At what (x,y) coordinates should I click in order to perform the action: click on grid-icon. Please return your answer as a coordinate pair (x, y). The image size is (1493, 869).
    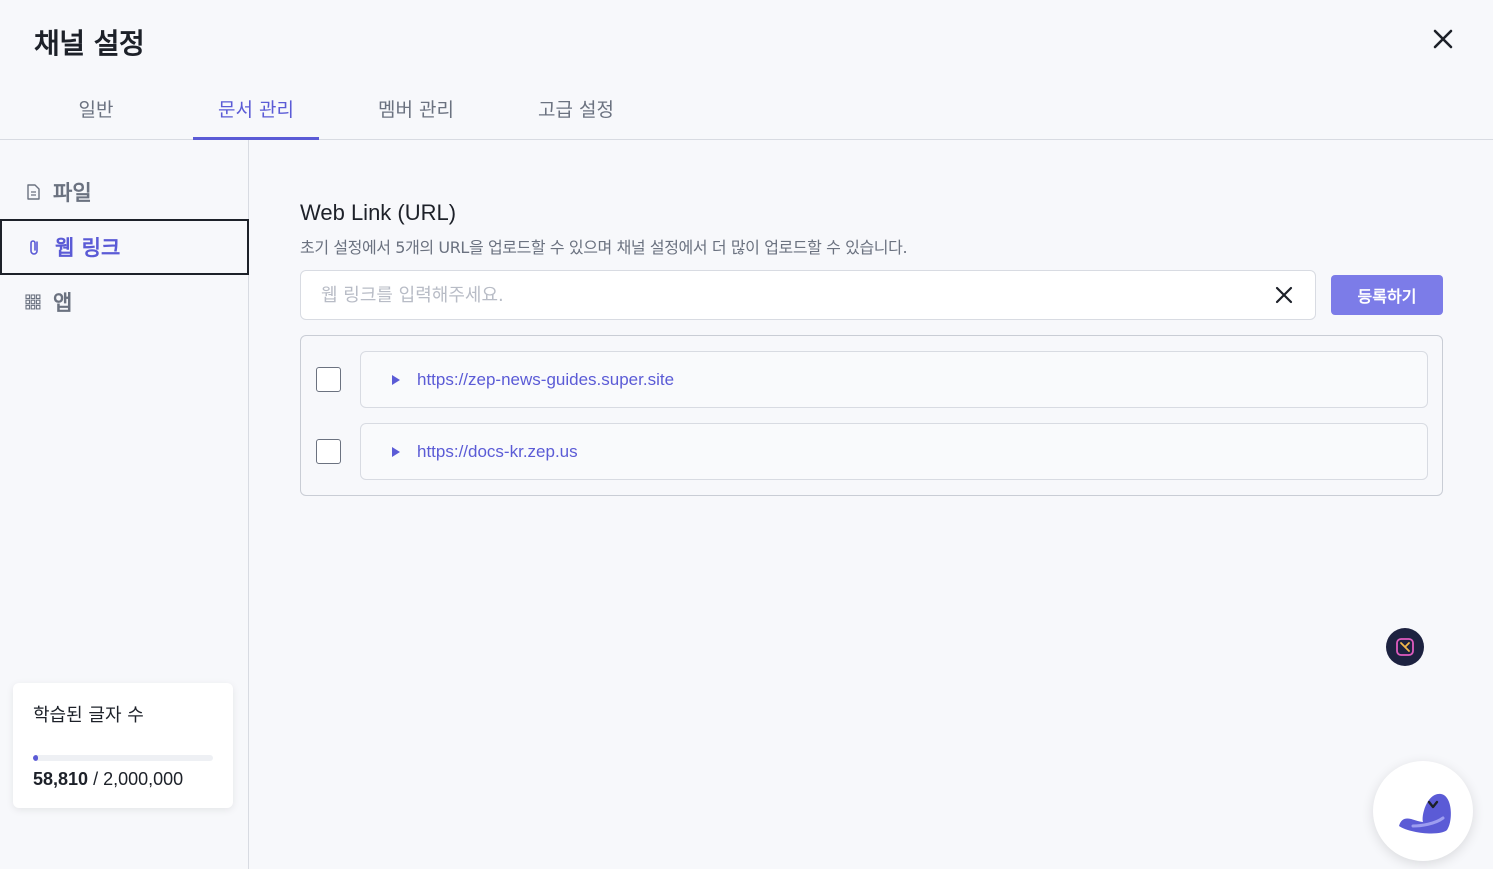
    Looking at the image, I should click on (33, 302).